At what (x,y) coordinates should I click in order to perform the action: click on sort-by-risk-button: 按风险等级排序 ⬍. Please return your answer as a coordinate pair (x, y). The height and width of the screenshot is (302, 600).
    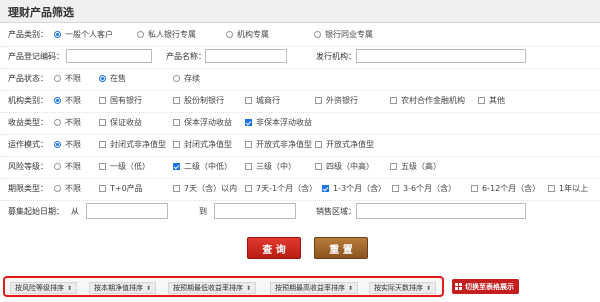
    Looking at the image, I should click on (44, 288).